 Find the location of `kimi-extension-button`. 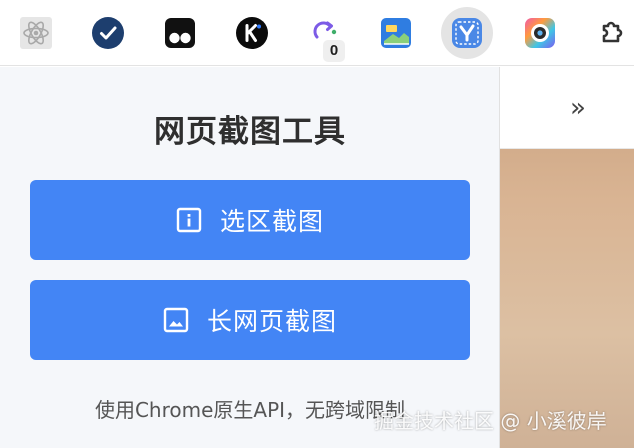

kimi-extension-button is located at coordinates (252, 33).